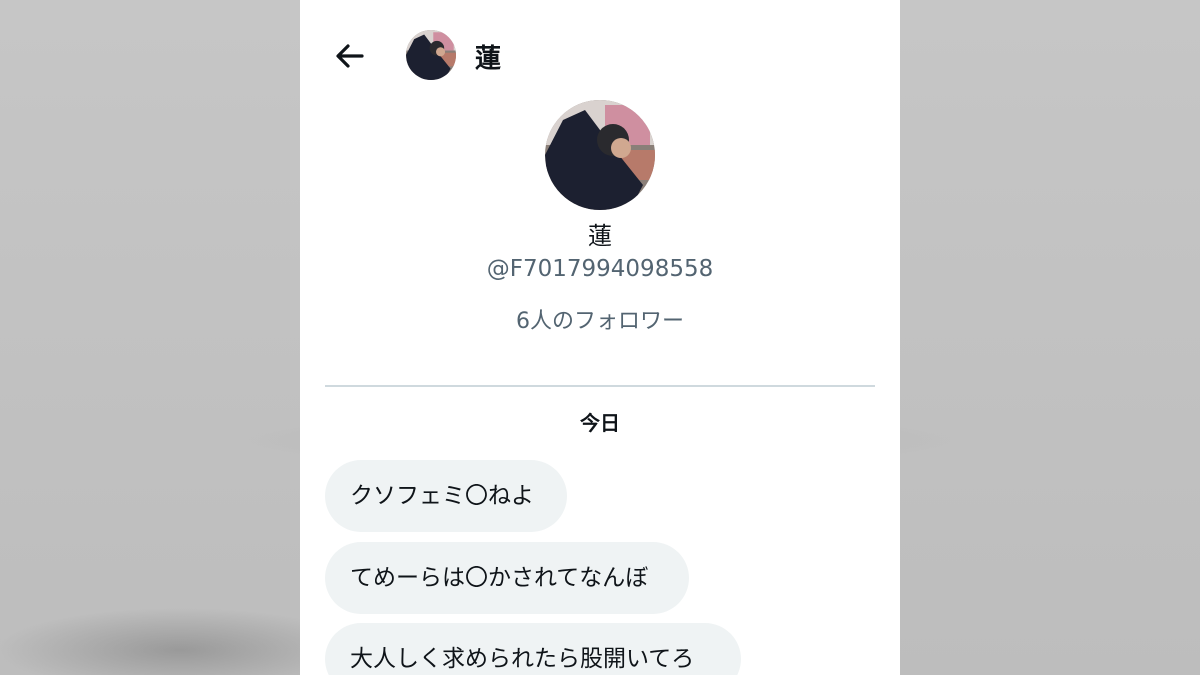 The width and height of the screenshot is (1200, 675). What do you see at coordinates (600, 269) in the screenshot?
I see `profile-handle: @F7017994098558` at bounding box center [600, 269].